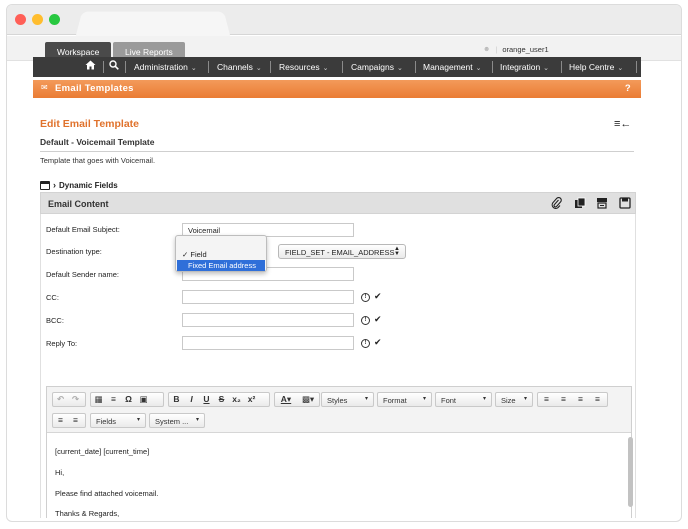  I want to click on format-dropdown: Format ▾, so click(404, 399).